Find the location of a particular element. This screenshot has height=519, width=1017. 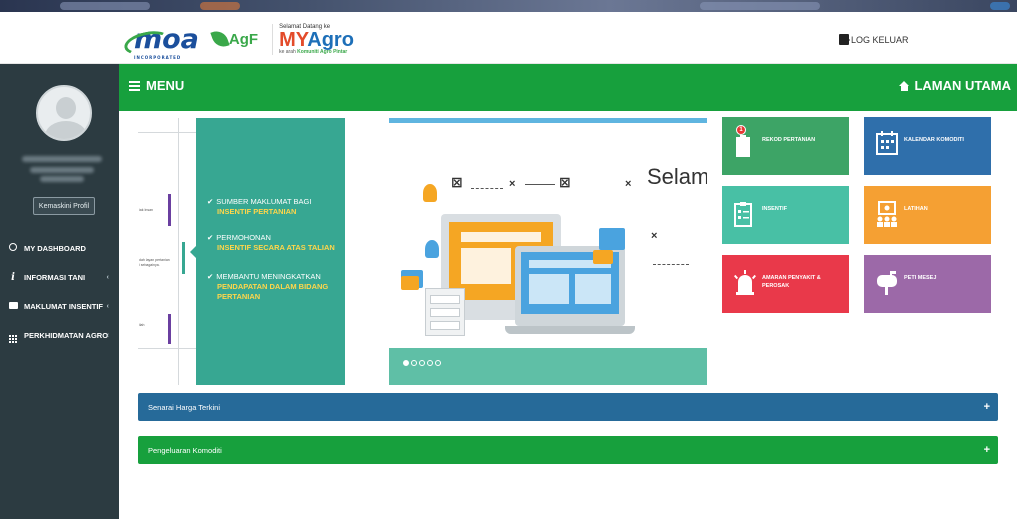

tile-latihan: LATIHAN is located at coordinates (927, 215).